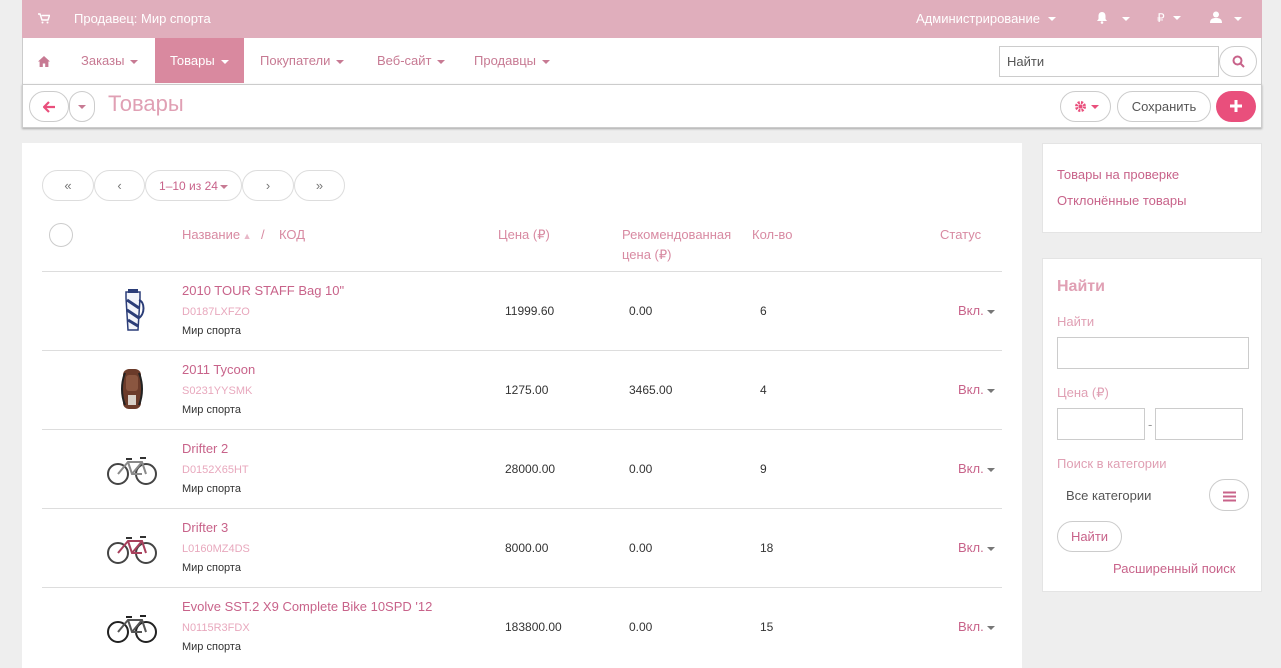 The height and width of the screenshot is (668, 1281). I want to click on product-name-link: 2011 Tycoon, so click(218, 369).